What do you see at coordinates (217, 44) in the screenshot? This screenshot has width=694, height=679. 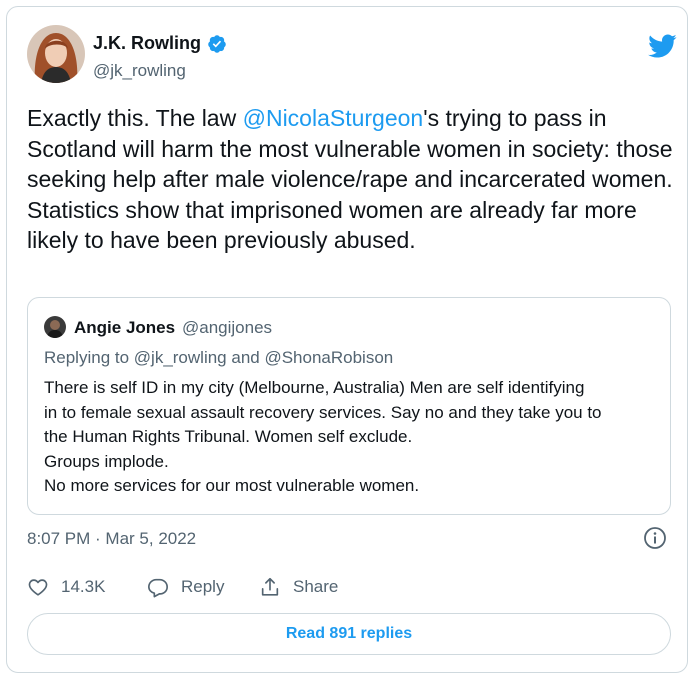 I see `verified-badge-icon` at bounding box center [217, 44].